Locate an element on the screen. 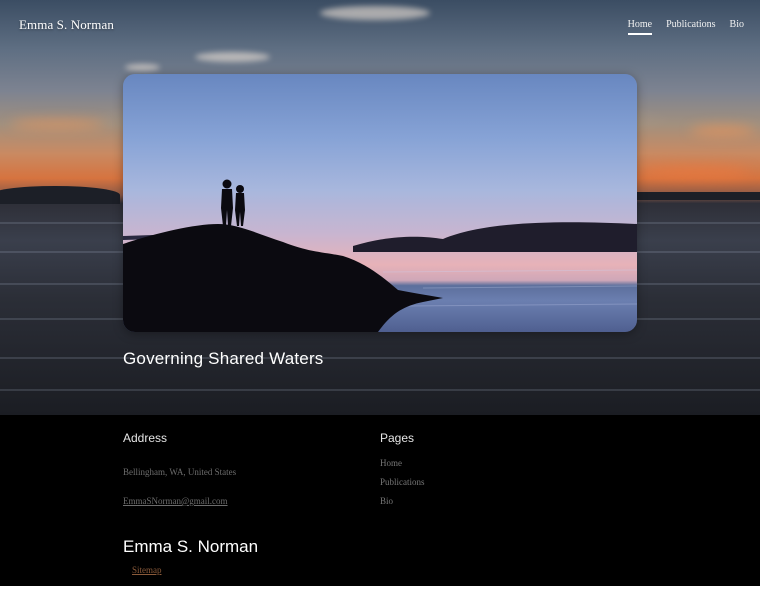 The height and width of the screenshot is (600, 760). footer-link-home: Home is located at coordinates (391, 463).